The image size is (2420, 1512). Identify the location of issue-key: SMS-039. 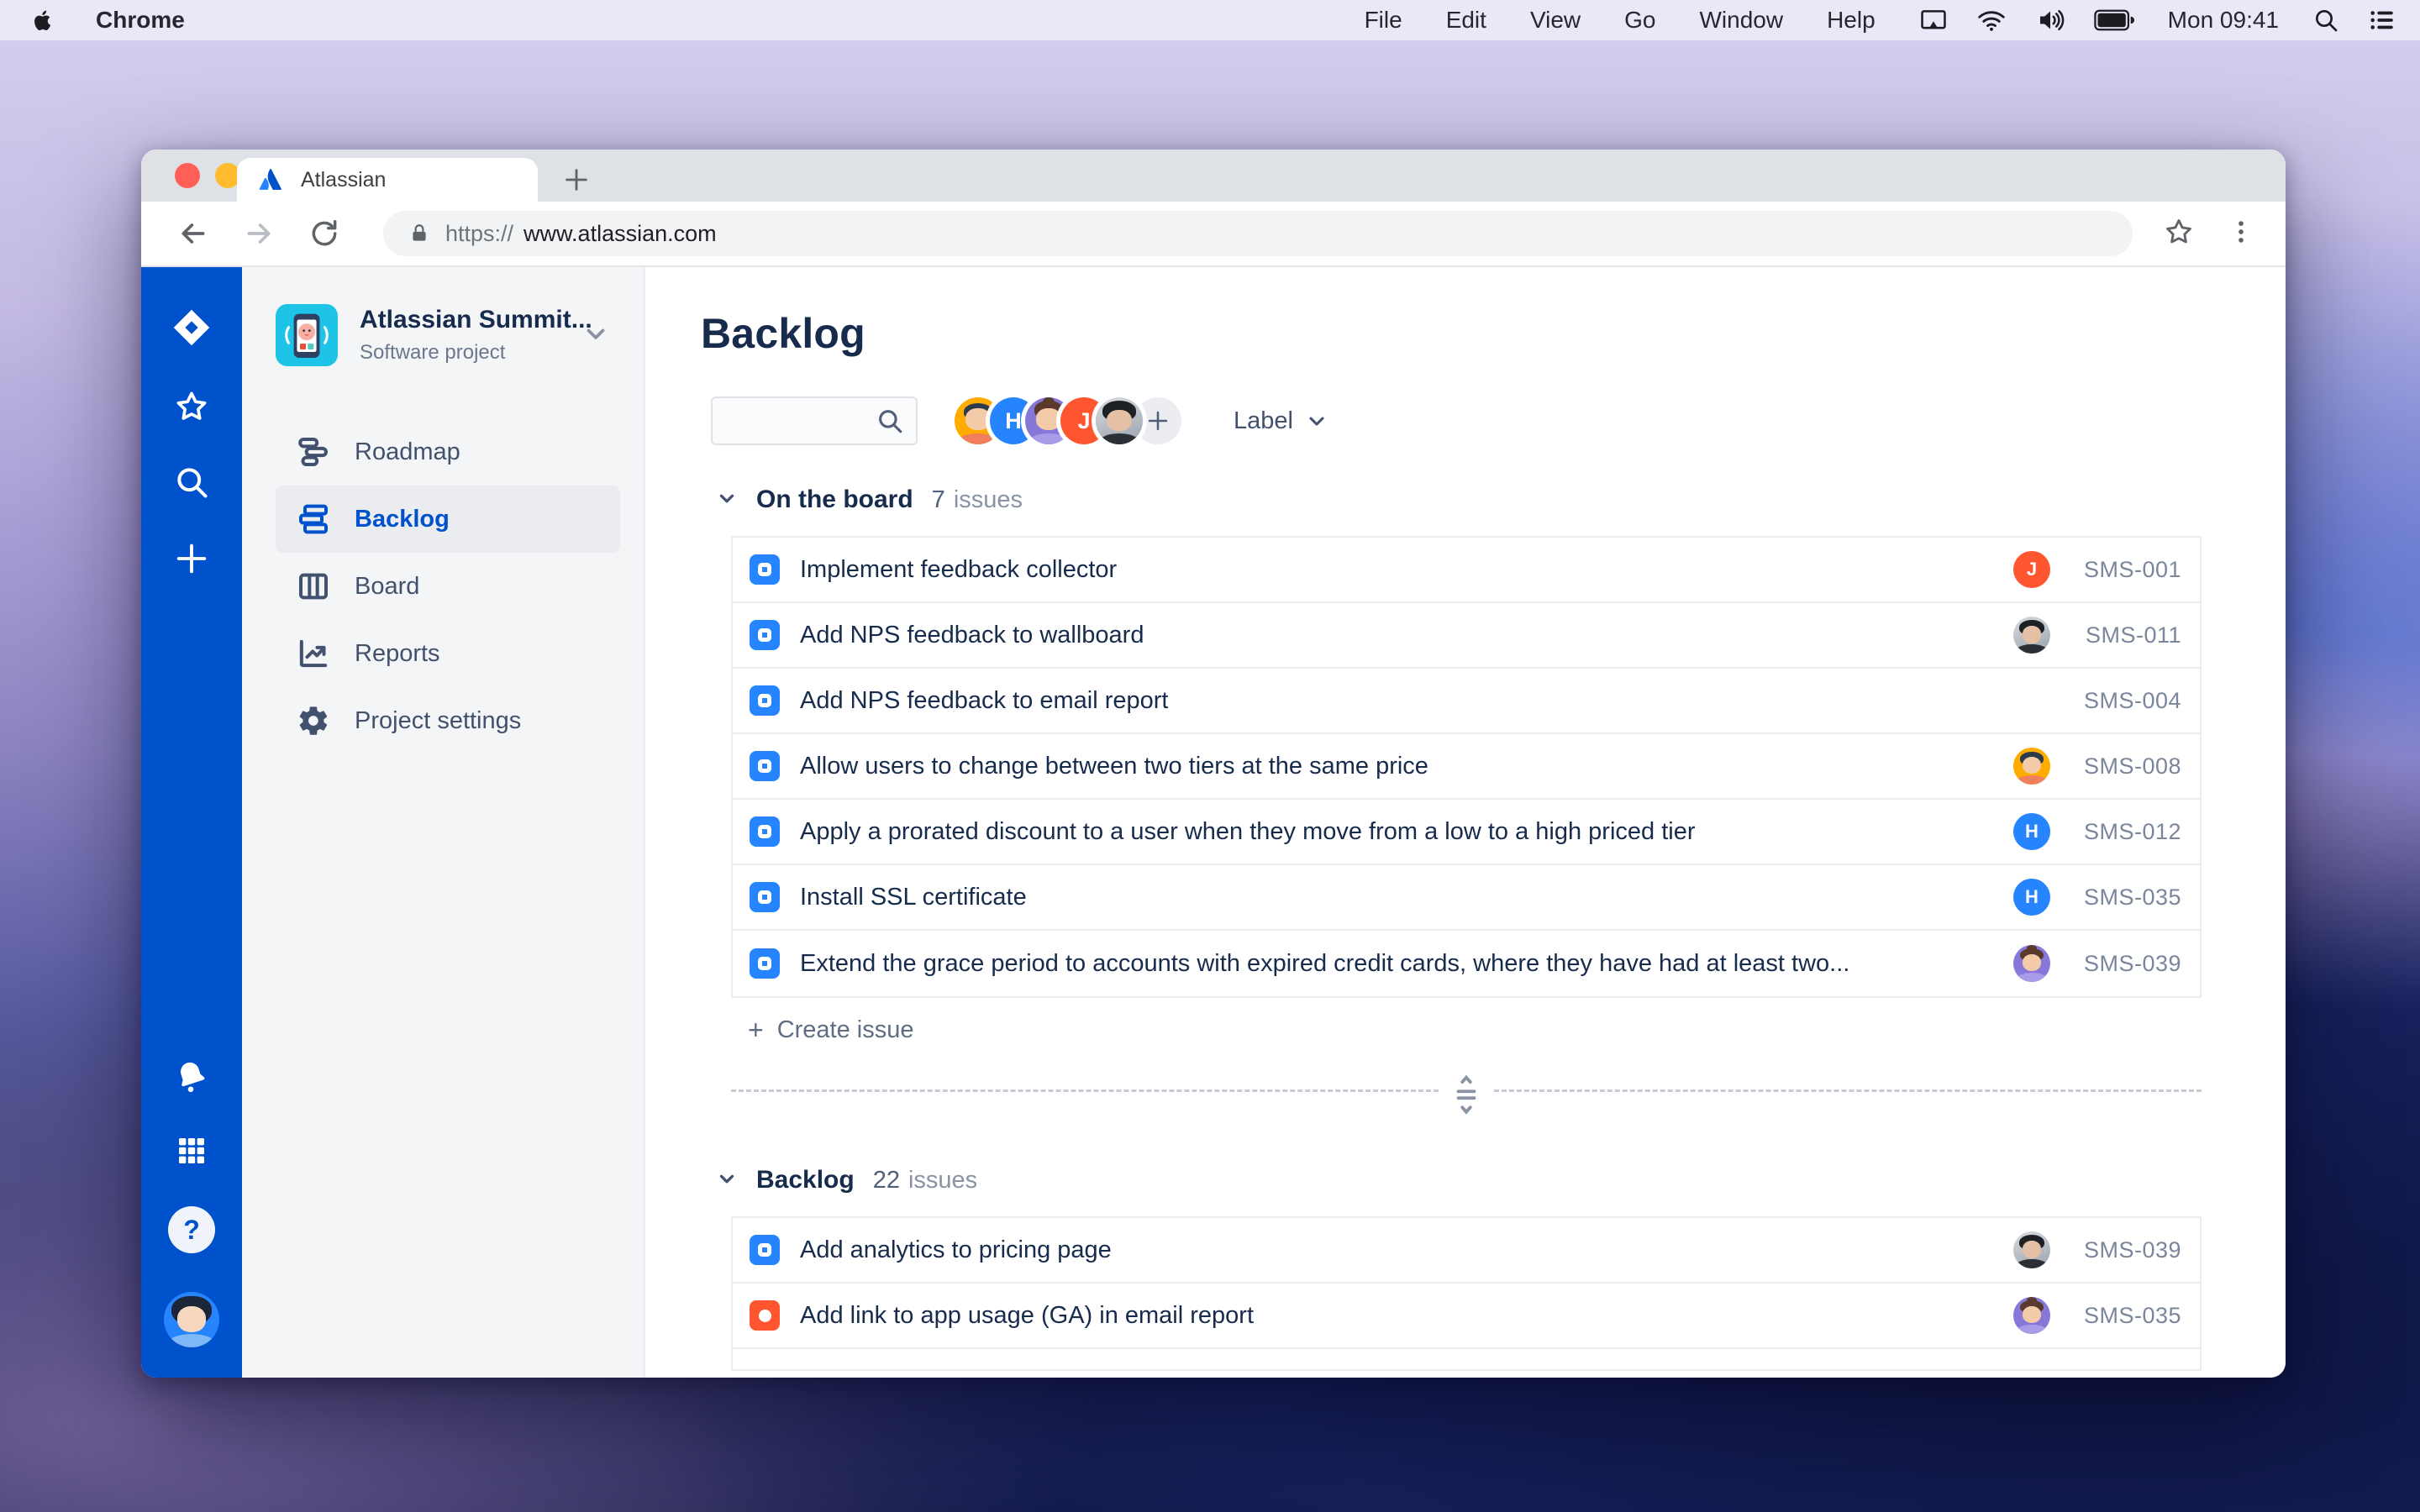
(2132, 963).